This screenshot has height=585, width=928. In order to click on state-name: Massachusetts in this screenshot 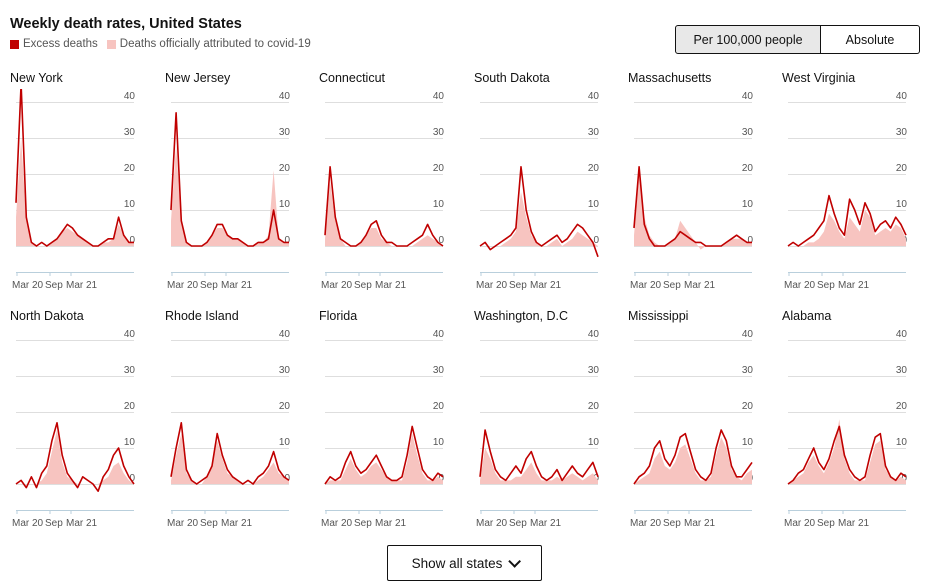, I will do `click(670, 78)`.